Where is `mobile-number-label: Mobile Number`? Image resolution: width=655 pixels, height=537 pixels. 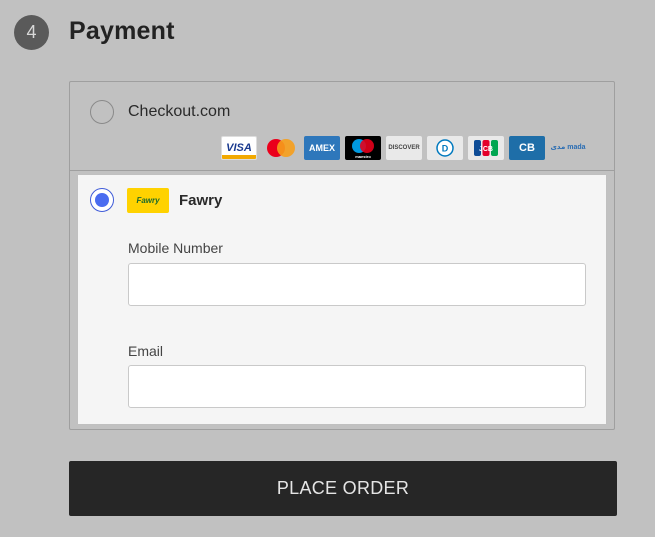
mobile-number-label: Mobile Number is located at coordinates (175, 248).